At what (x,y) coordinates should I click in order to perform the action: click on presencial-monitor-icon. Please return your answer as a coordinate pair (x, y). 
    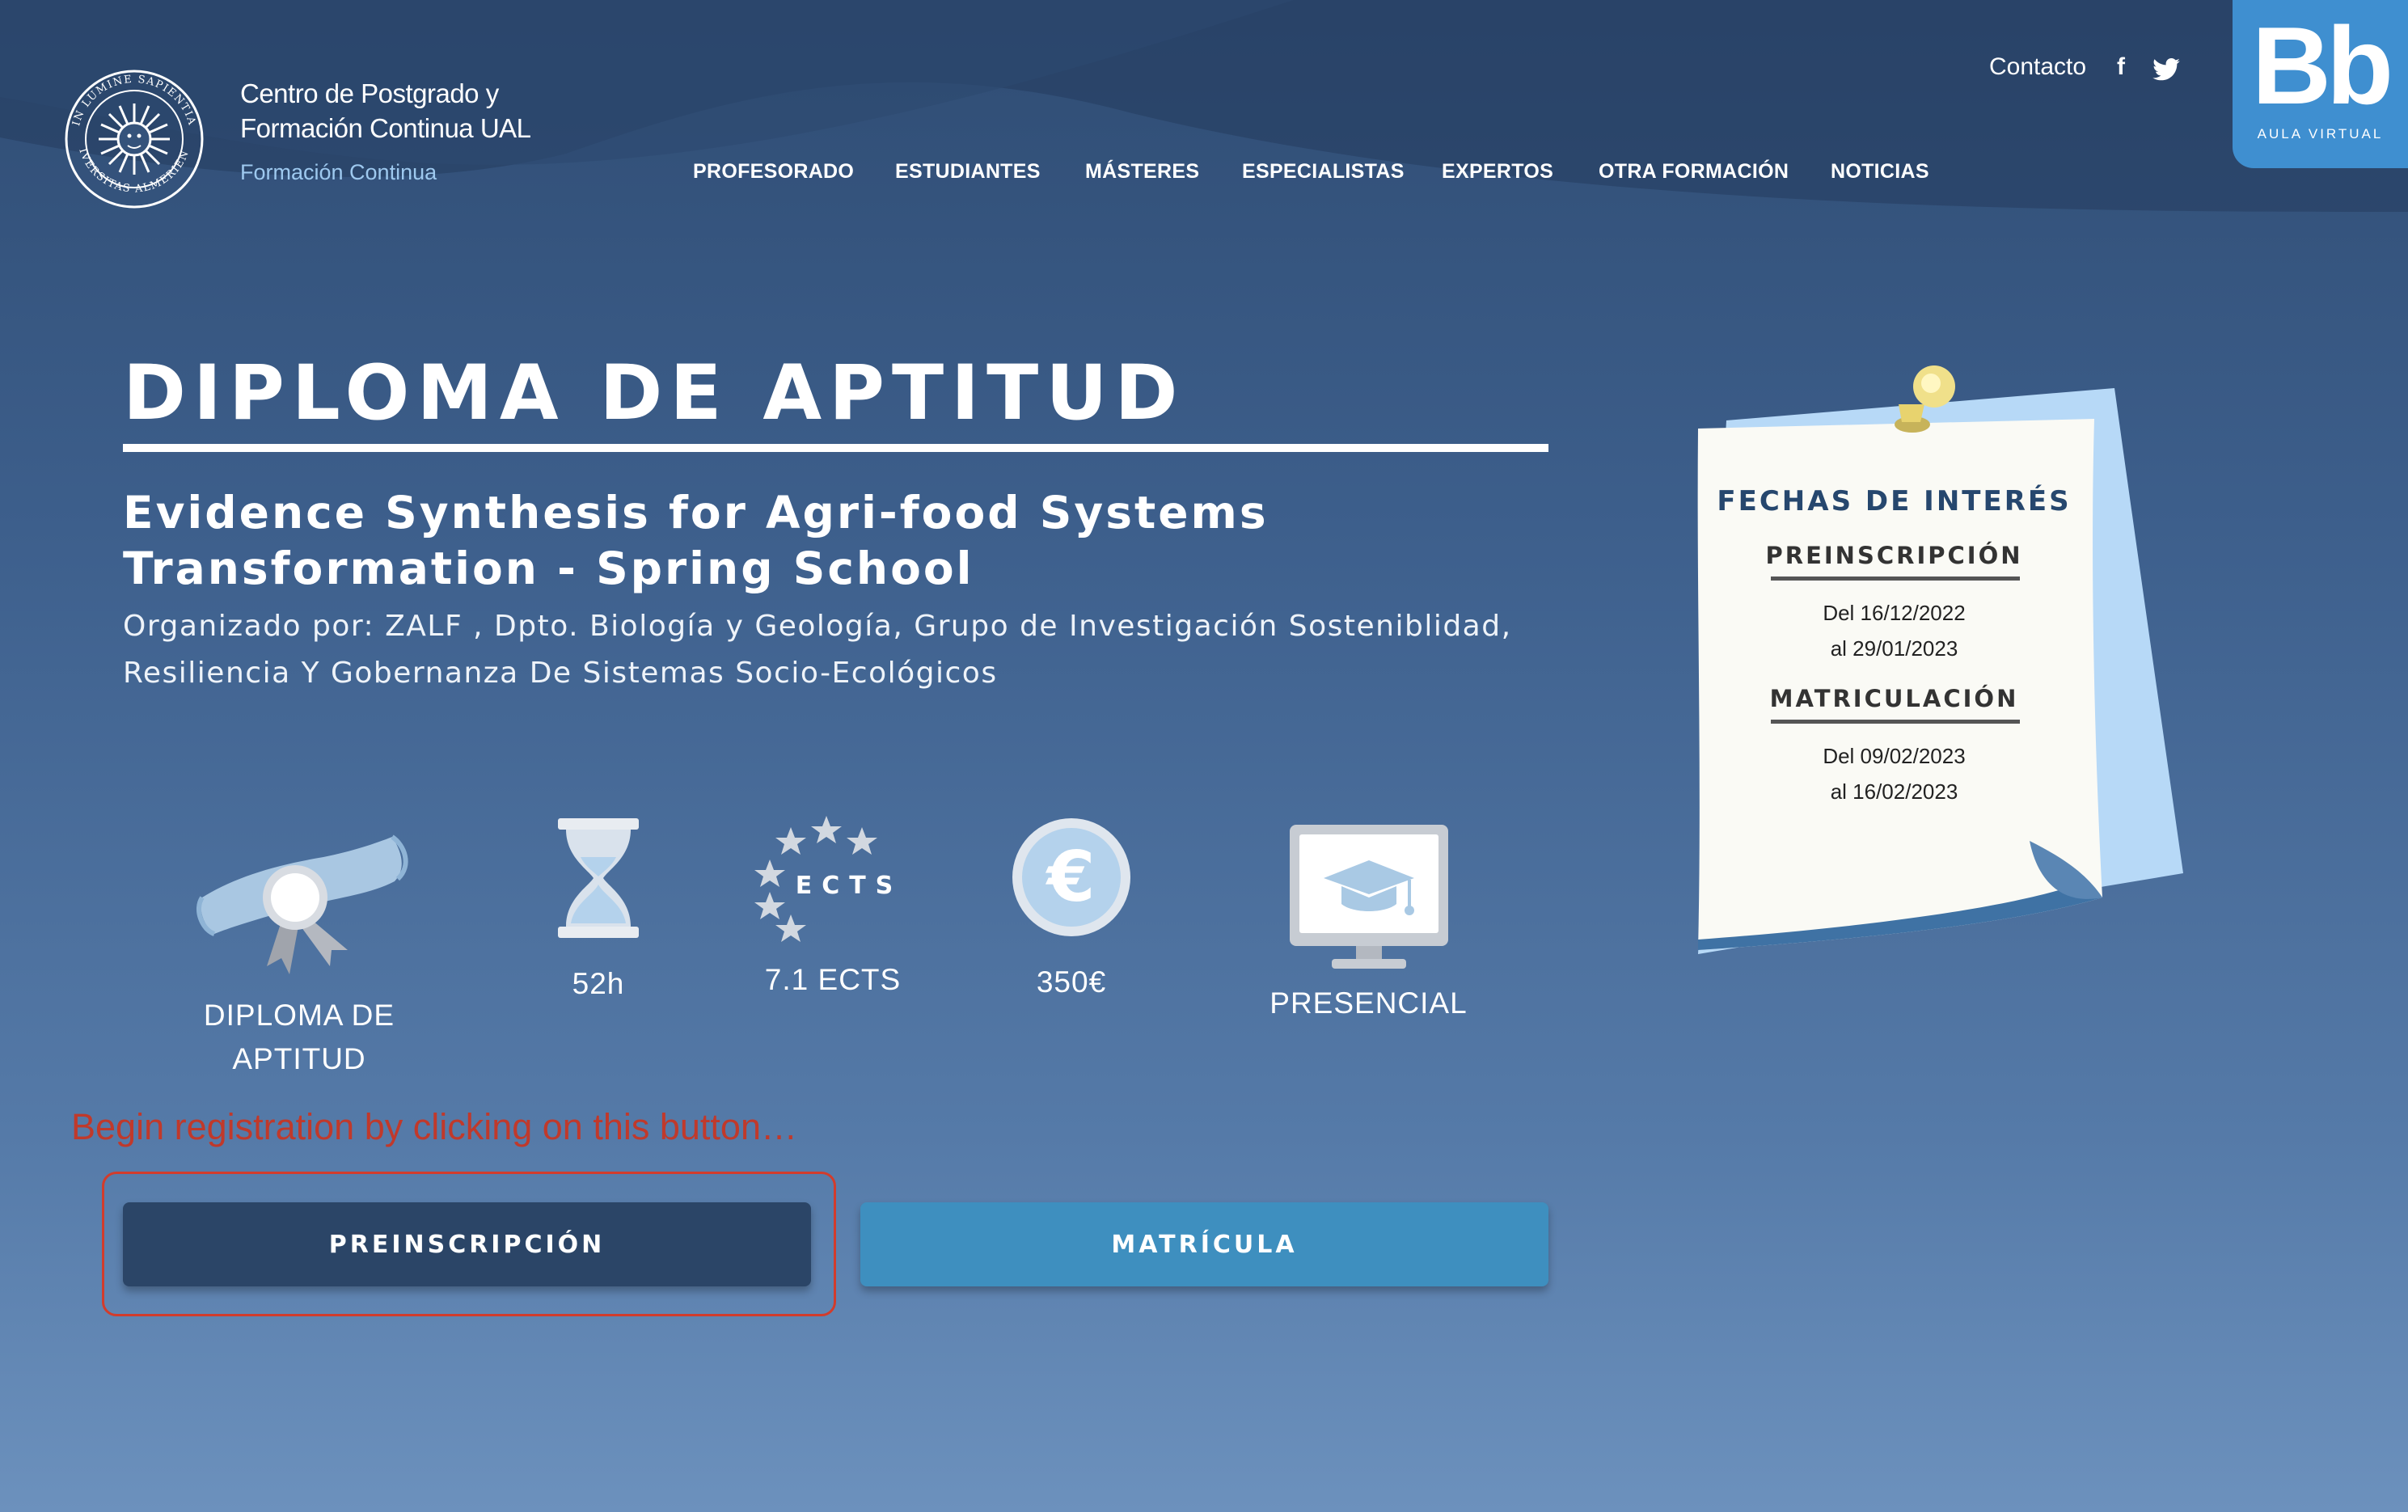
    Looking at the image, I should click on (1368, 897).